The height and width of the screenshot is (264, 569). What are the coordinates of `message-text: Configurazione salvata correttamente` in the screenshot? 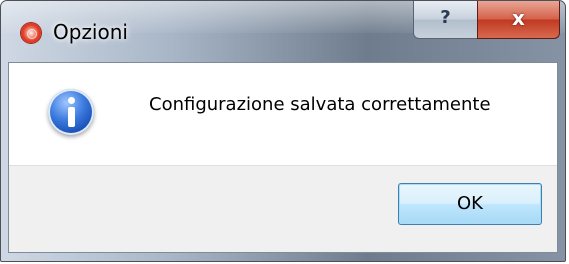 It's located at (320, 104).